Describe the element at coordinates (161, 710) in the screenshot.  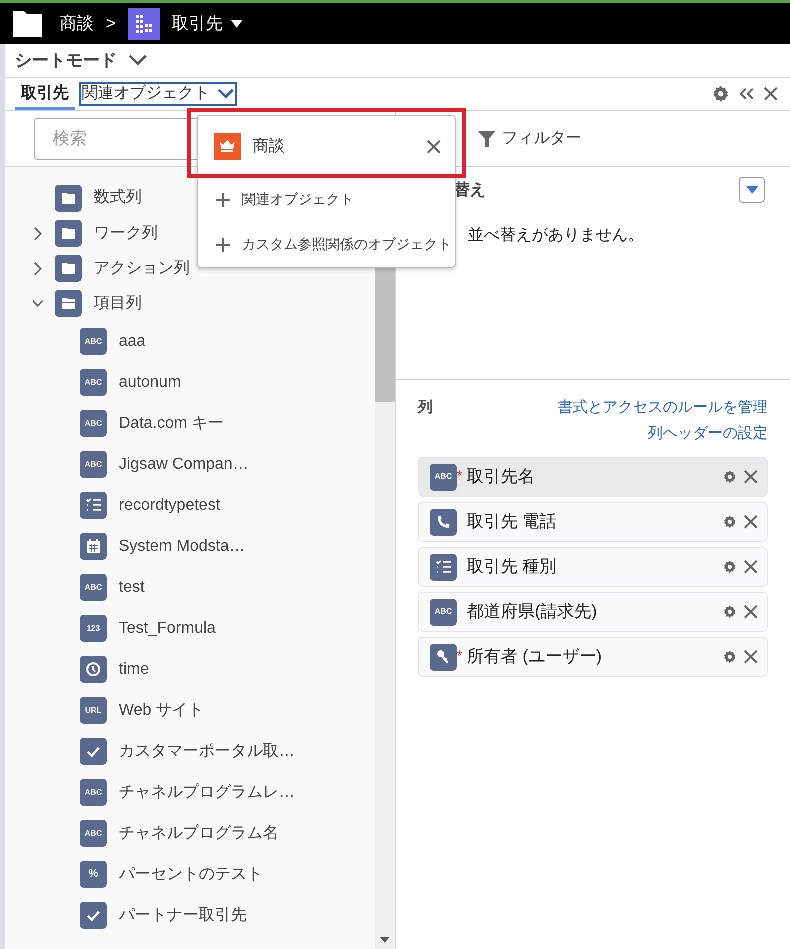
I see `tree-item: Web サイト` at that location.